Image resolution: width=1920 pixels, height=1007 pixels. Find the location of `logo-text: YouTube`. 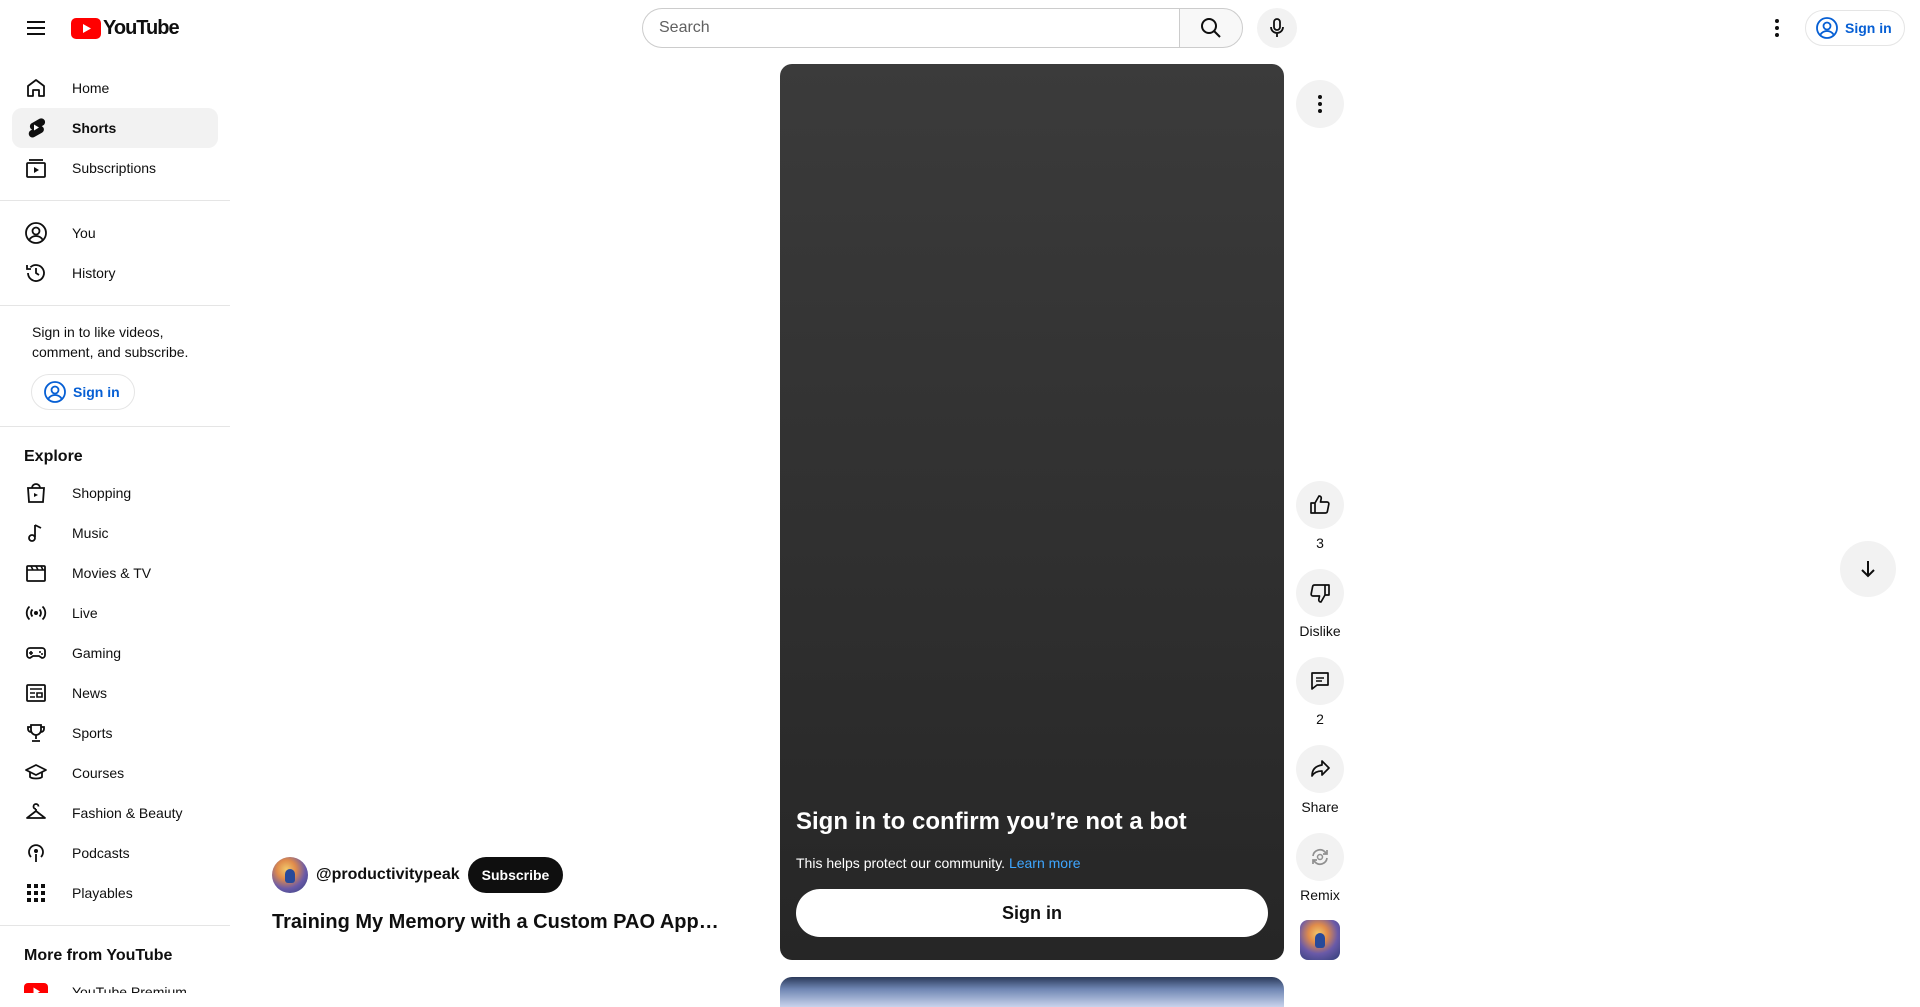

logo-text: YouTube is located at coordinates (141, 27).